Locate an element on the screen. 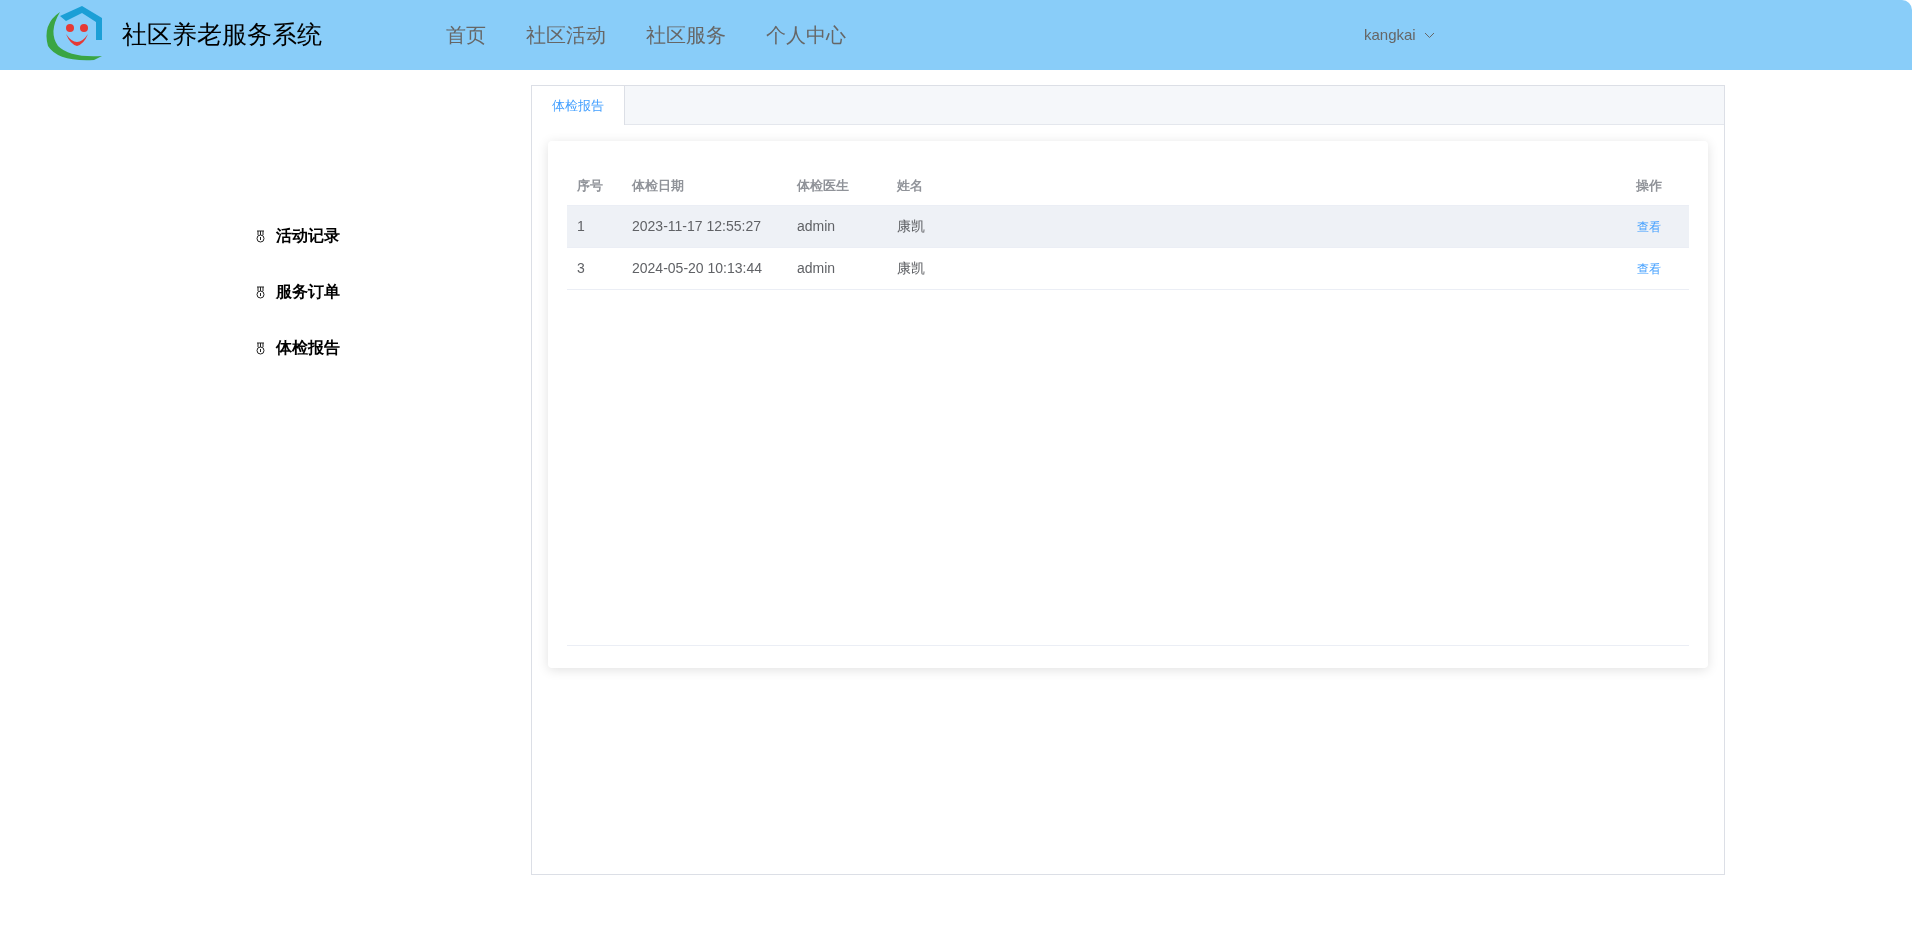 The image size is (1912, 928). nav-link: 社区活动 is located at coordinates (566, 35).